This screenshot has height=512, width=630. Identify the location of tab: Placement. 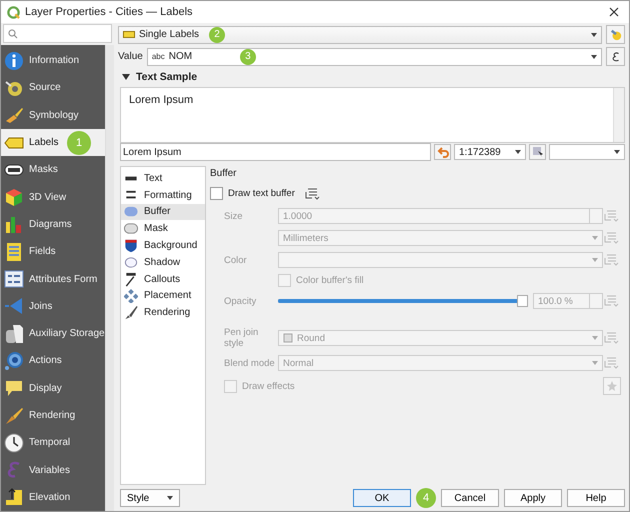
(163, 296).